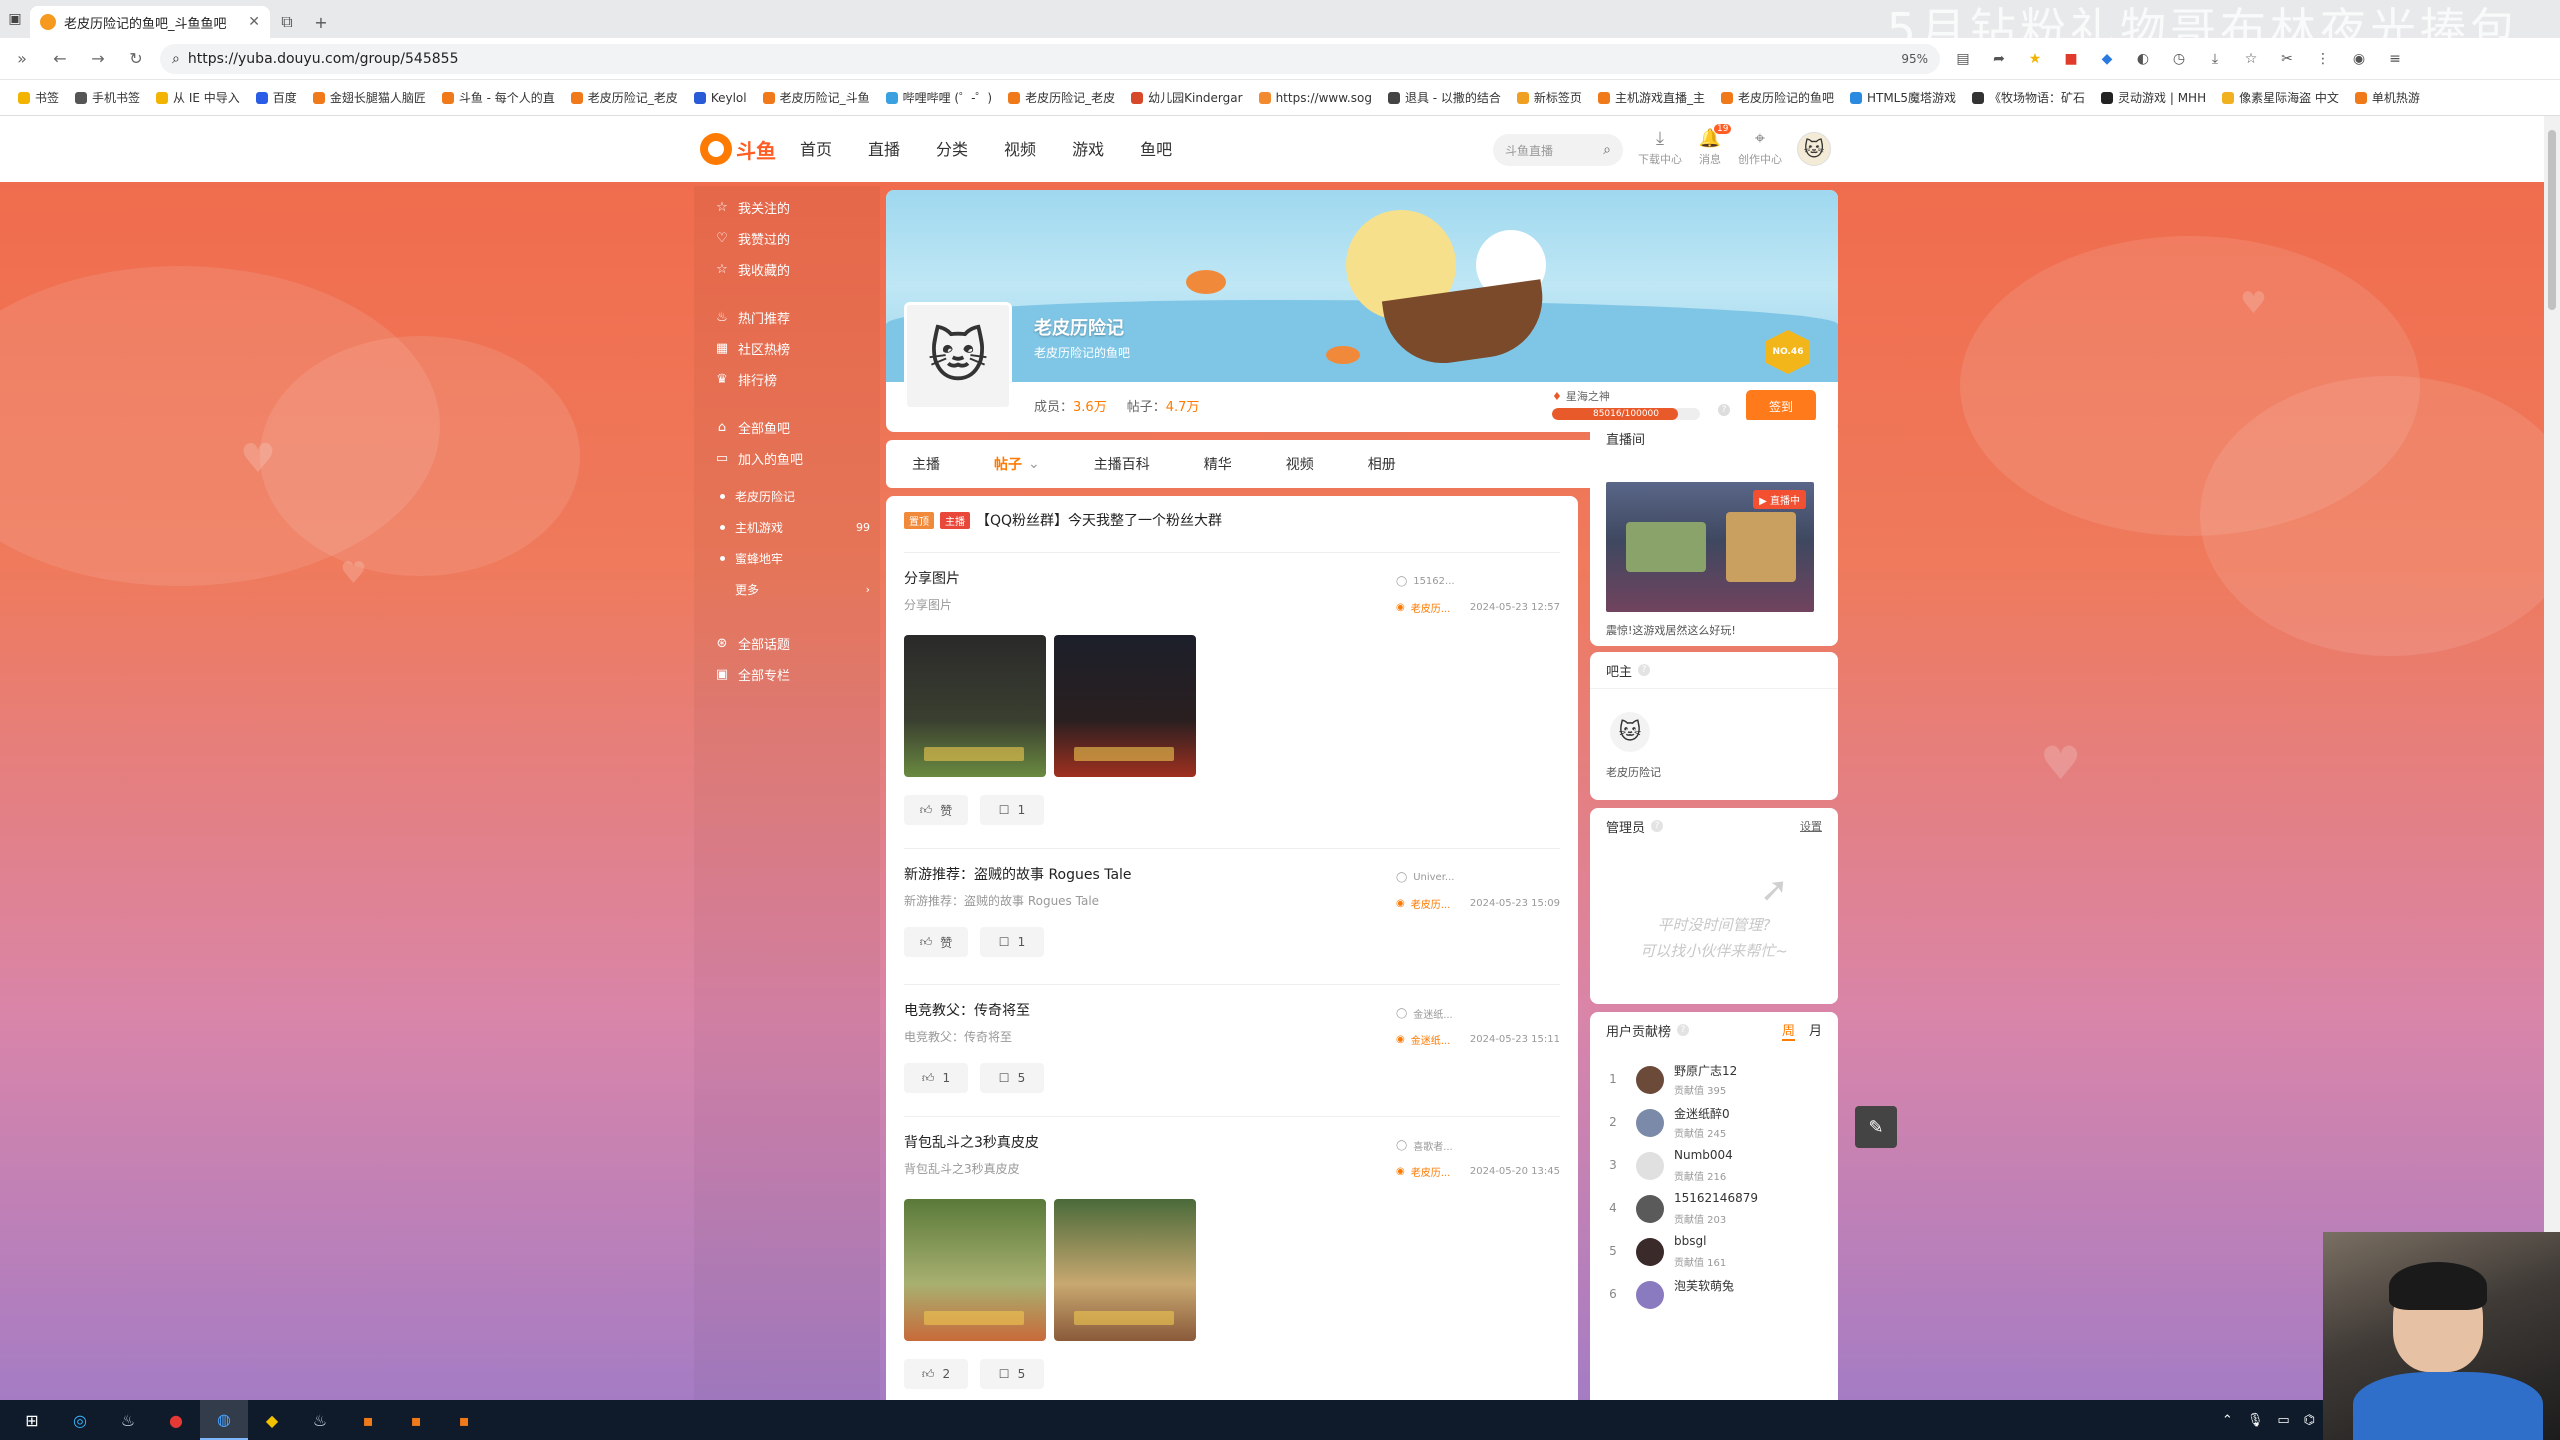 The image size is (2560, 1440). What do you see at coordinates (15, 19) in the screenshot?
I see `window-menu-icon: ▣` at bounding box center [15, 19].